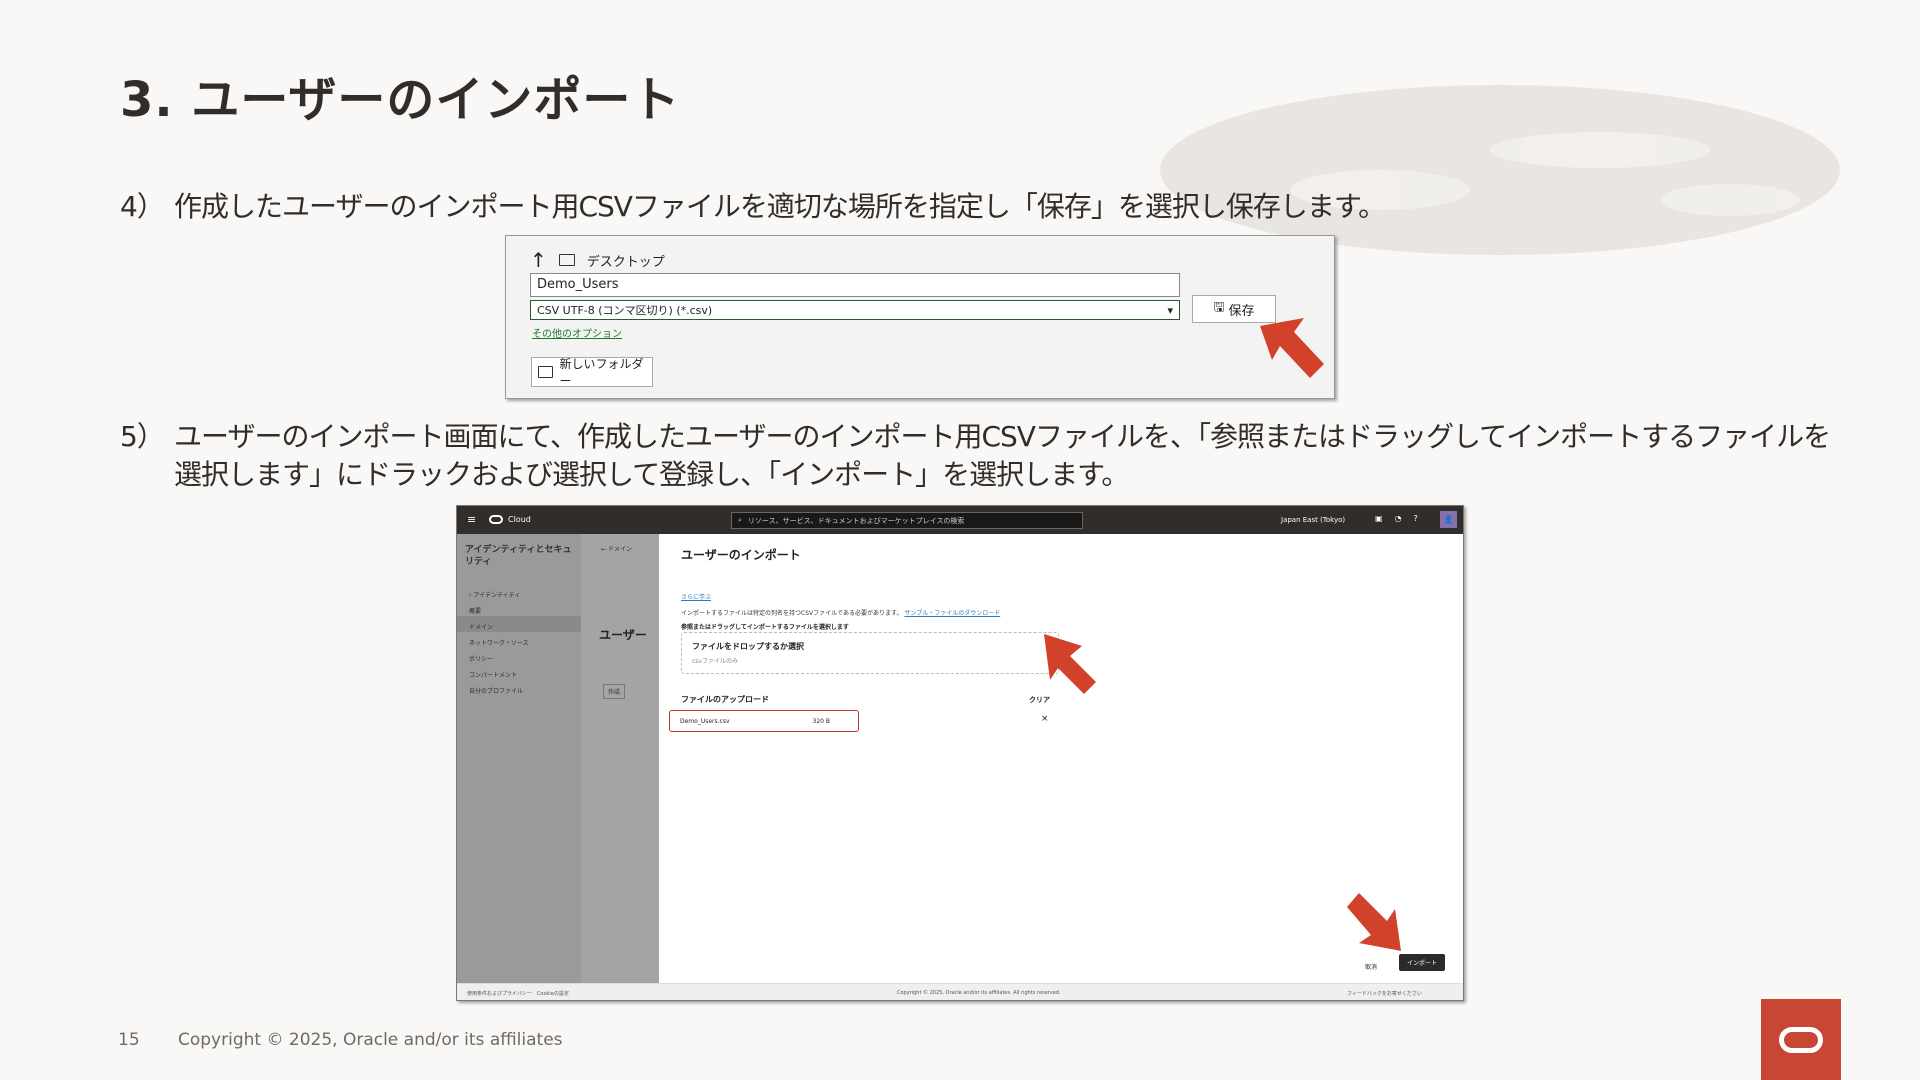 The image size is (1920, 1080). I want to click on cancel-button: 取消, so click(1371, 967).